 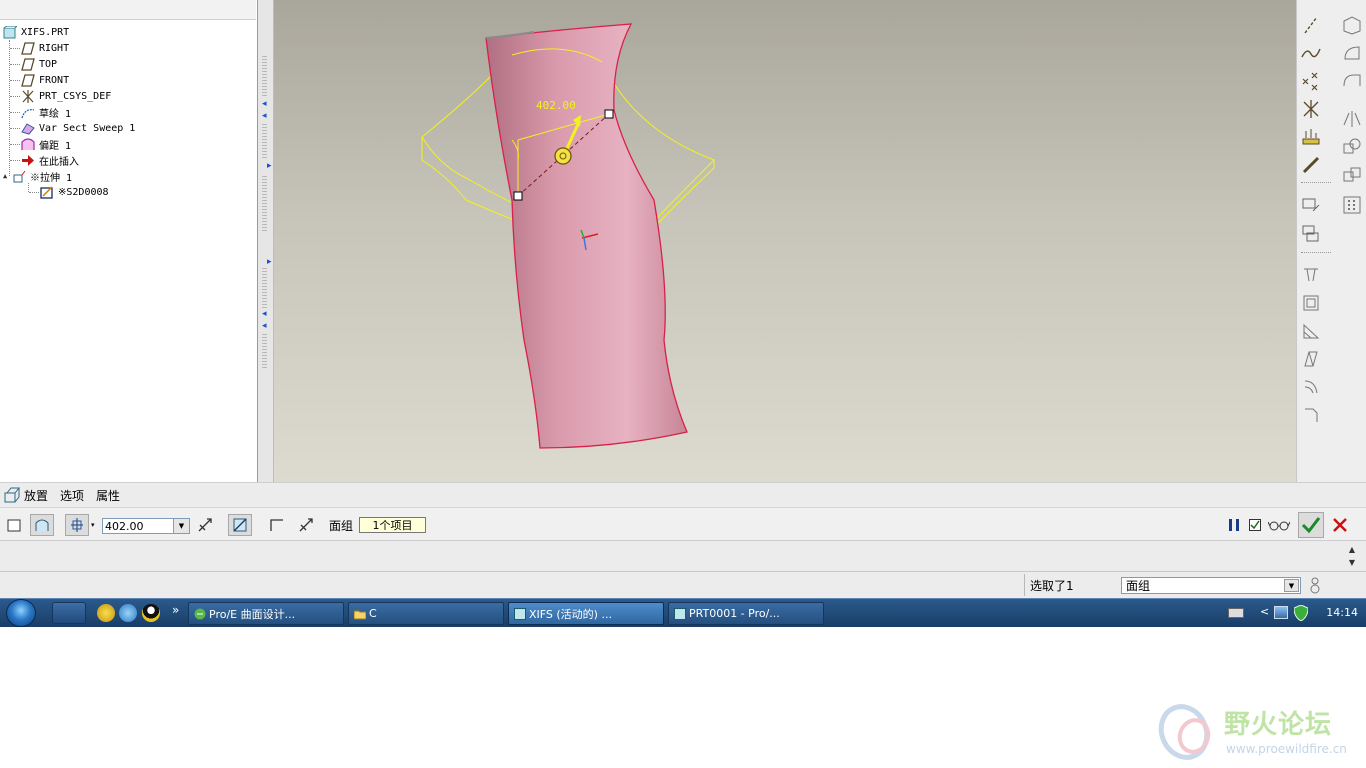 What do you see at coordinates (426, 613) in the screenshot?
I see `taskbar-task-folder-c: C` at bounding box center [426, 613].